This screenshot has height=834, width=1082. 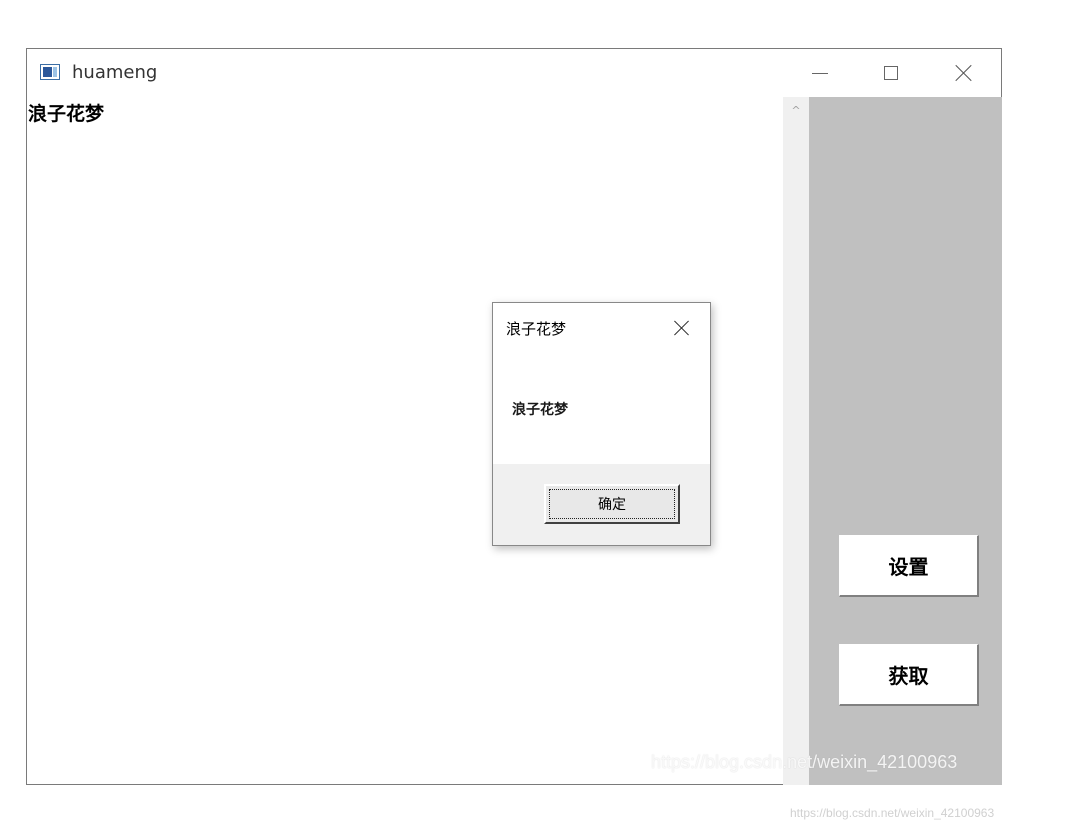 I want to click on get-button: 获取, so click(x=909, y=675).